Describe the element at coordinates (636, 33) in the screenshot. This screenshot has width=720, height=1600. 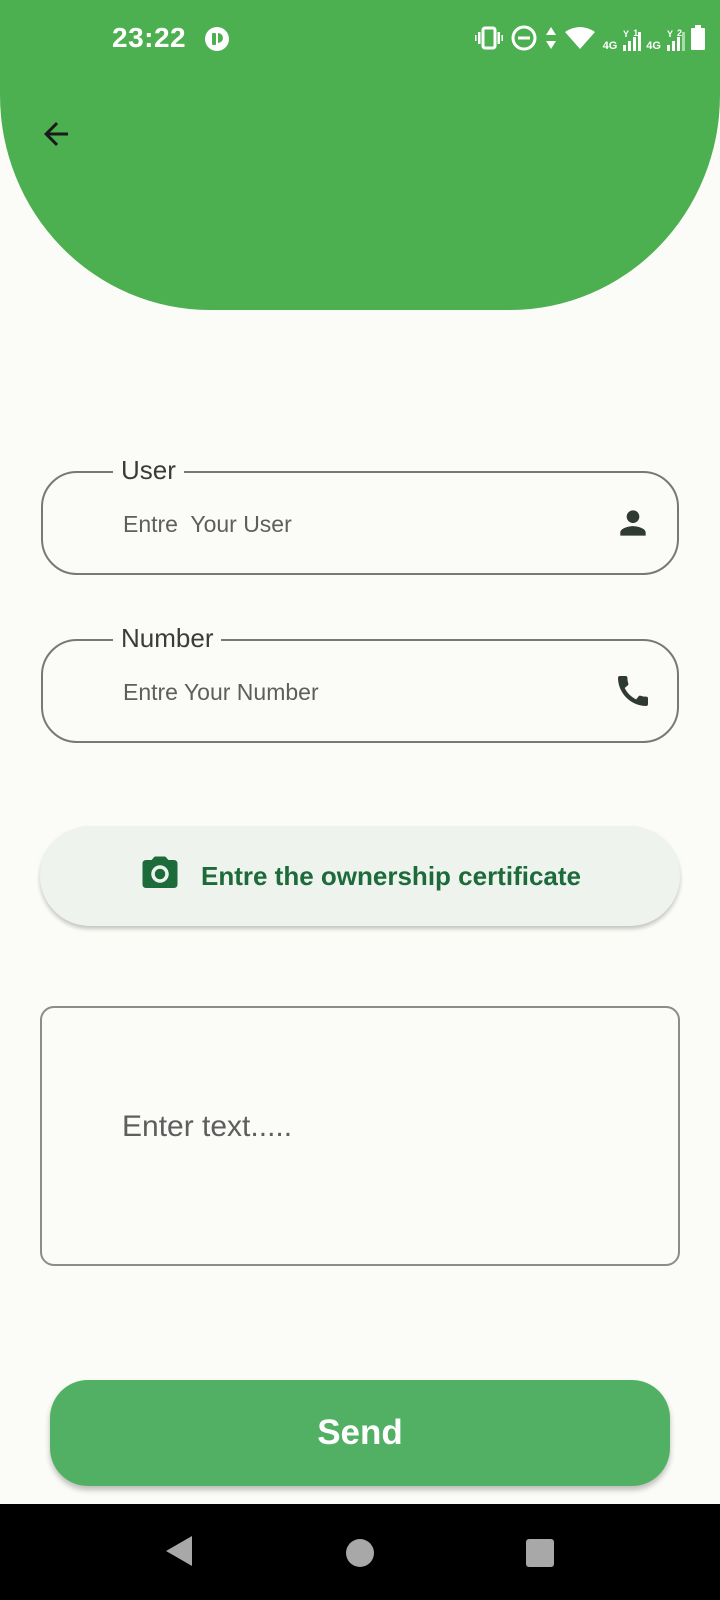
I see `sim-index-label: 1` at that location.